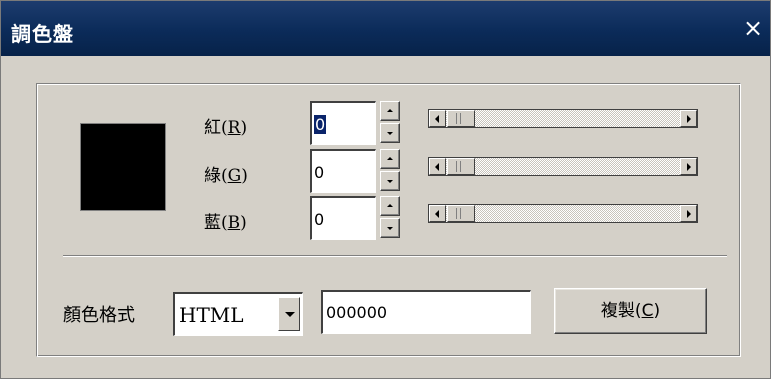 Image resolution: width=771 pixels, height=379 pixels. I want to click on color-preview-swatch, so click(123, 167).